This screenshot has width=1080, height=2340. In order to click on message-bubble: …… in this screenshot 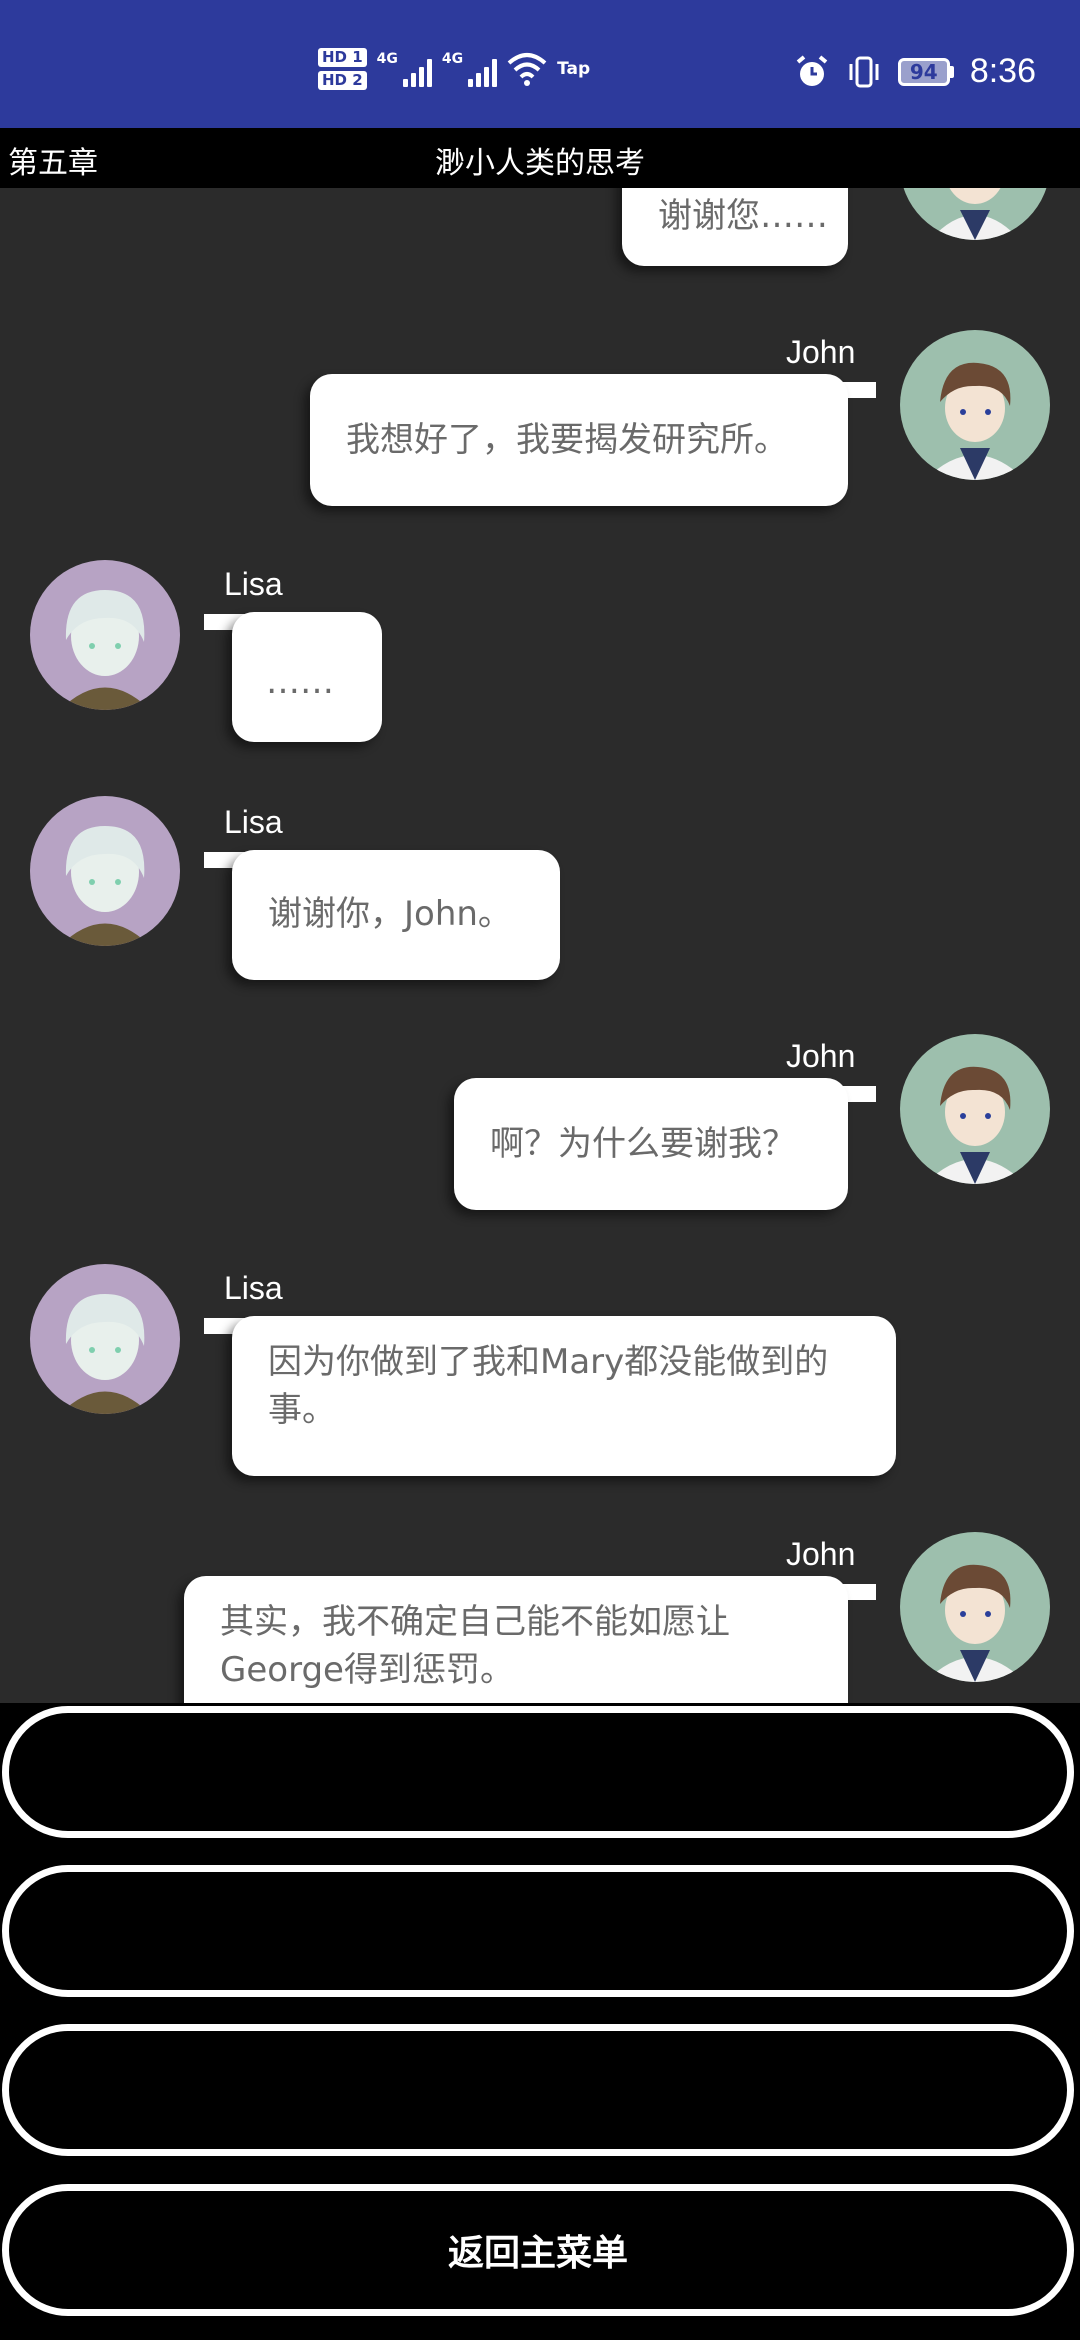, I will do `click(307, 677)`.